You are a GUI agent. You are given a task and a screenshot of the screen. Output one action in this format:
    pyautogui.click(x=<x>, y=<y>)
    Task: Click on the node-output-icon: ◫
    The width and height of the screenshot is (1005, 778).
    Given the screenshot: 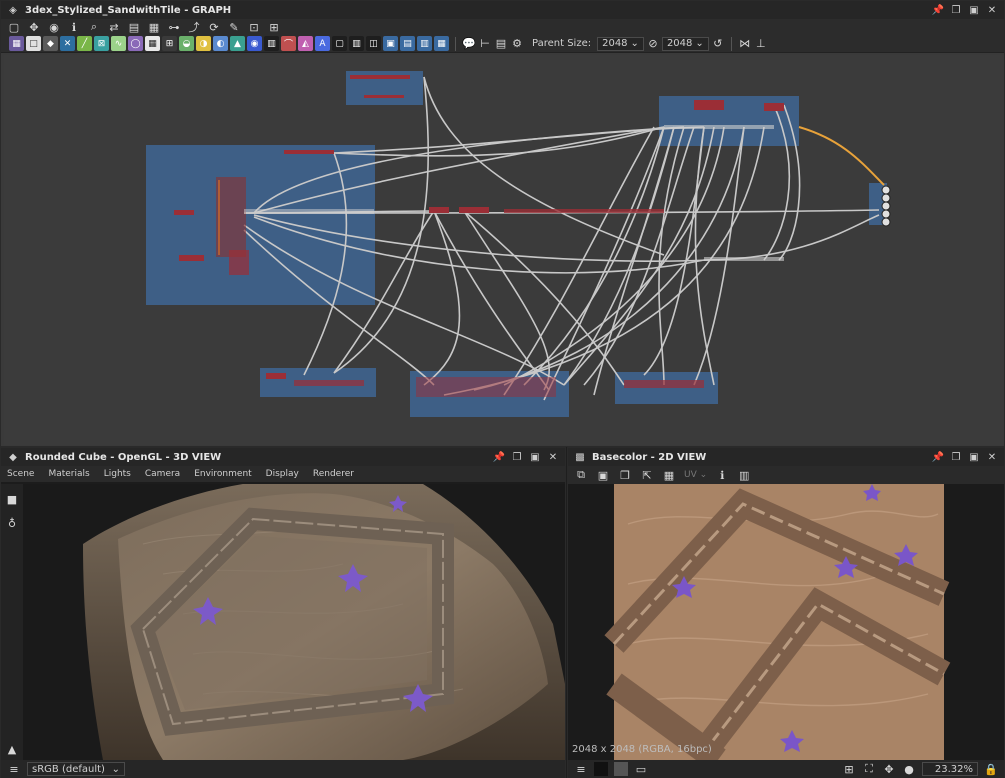 What is the action you would take?
    pyautogui.click(x=373, y=43)
    